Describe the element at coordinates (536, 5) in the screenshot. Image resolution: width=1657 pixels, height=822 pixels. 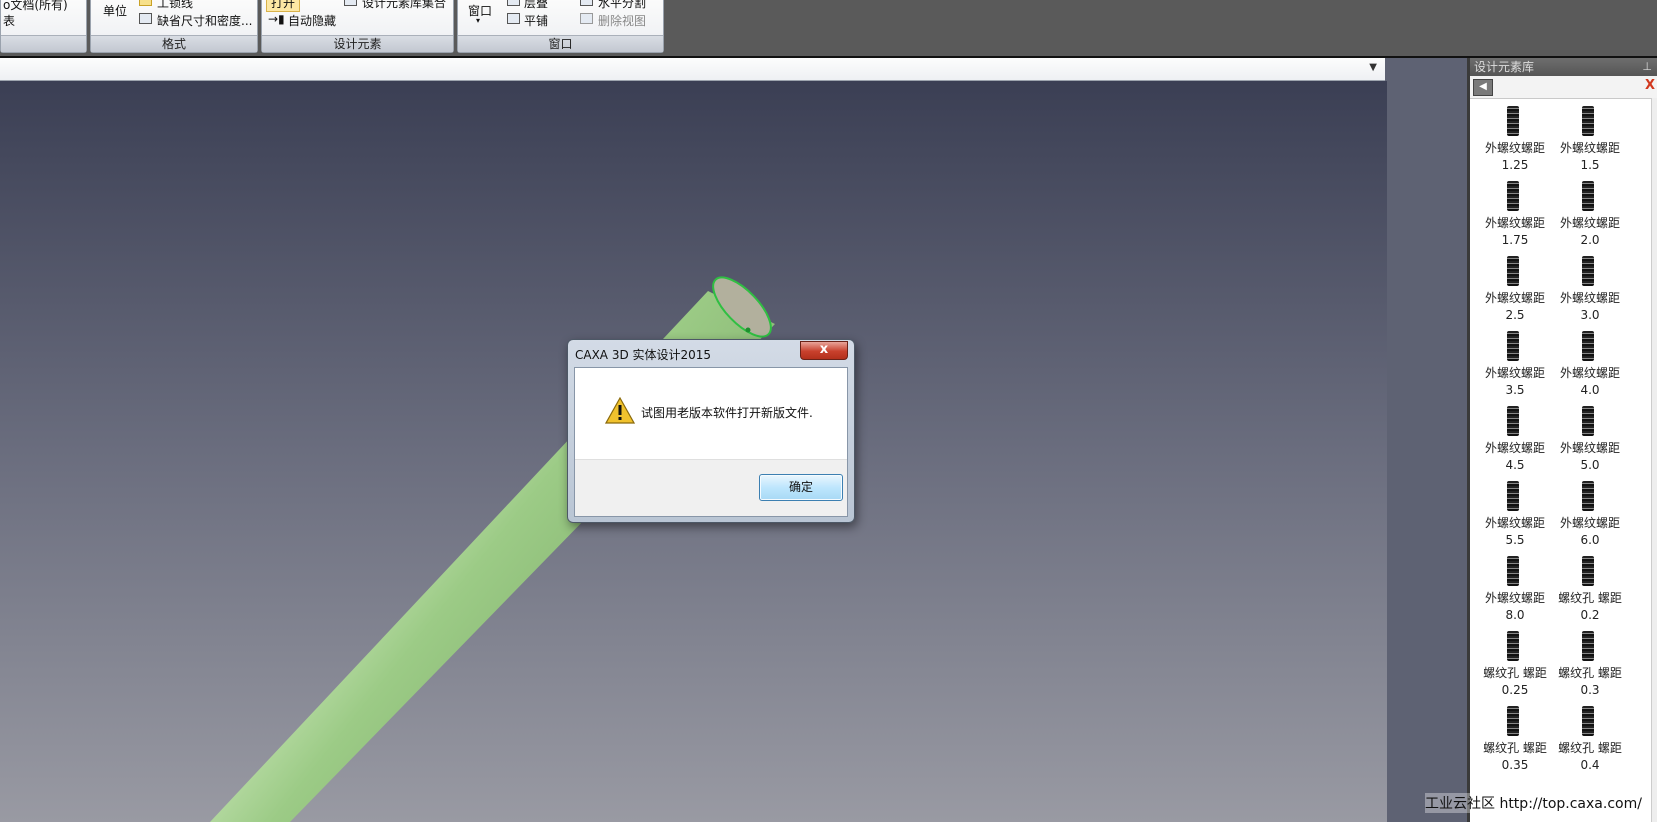
I see `cascade-button: 层叠` at that location.